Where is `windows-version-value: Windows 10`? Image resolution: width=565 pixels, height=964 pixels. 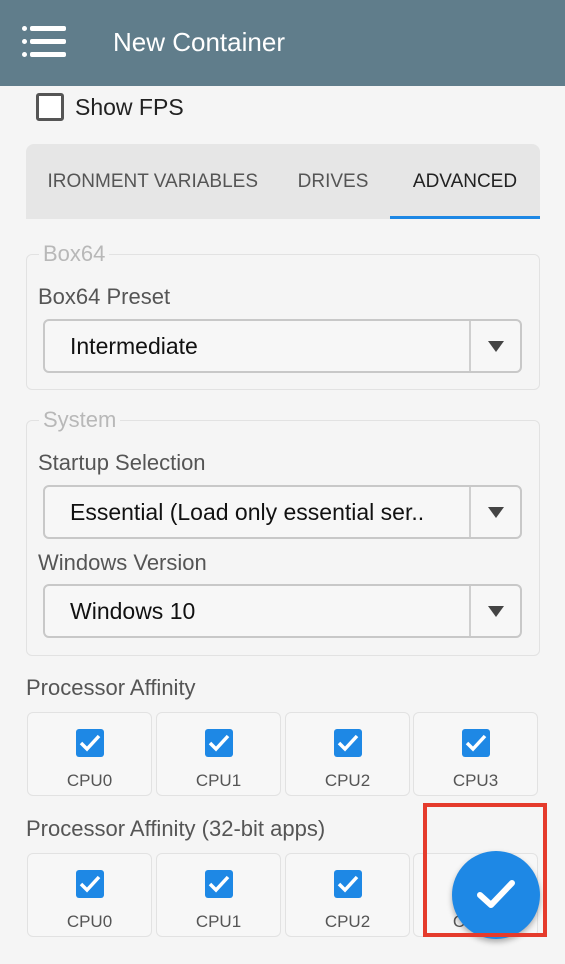
windows-version-value: Windows 10 is located at coordinates (133, 611).